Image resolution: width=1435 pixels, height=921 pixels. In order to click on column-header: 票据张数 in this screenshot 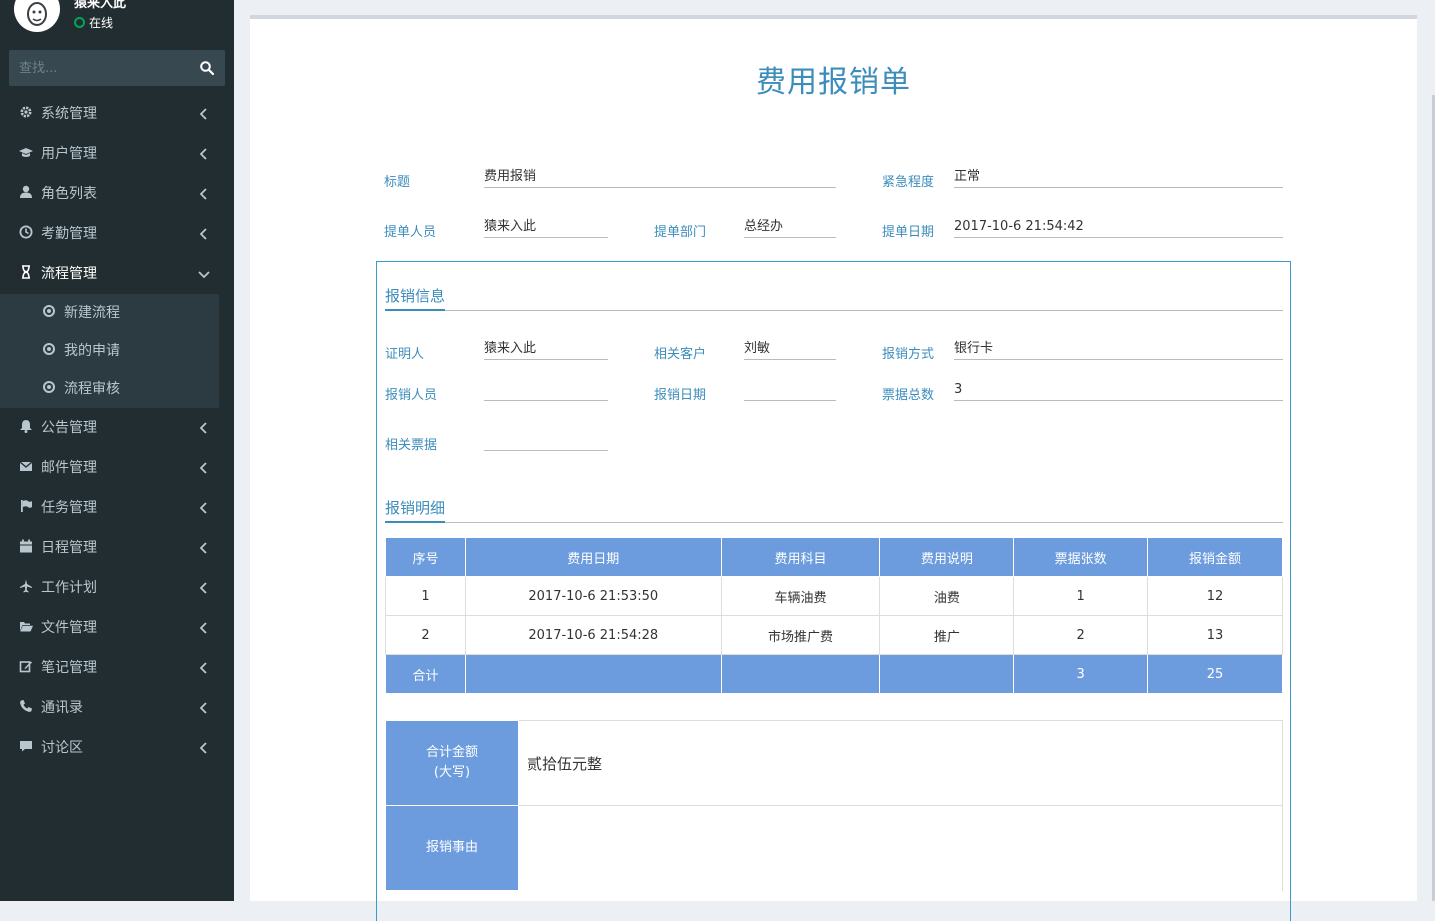, I will do `click(1081, 557)`.